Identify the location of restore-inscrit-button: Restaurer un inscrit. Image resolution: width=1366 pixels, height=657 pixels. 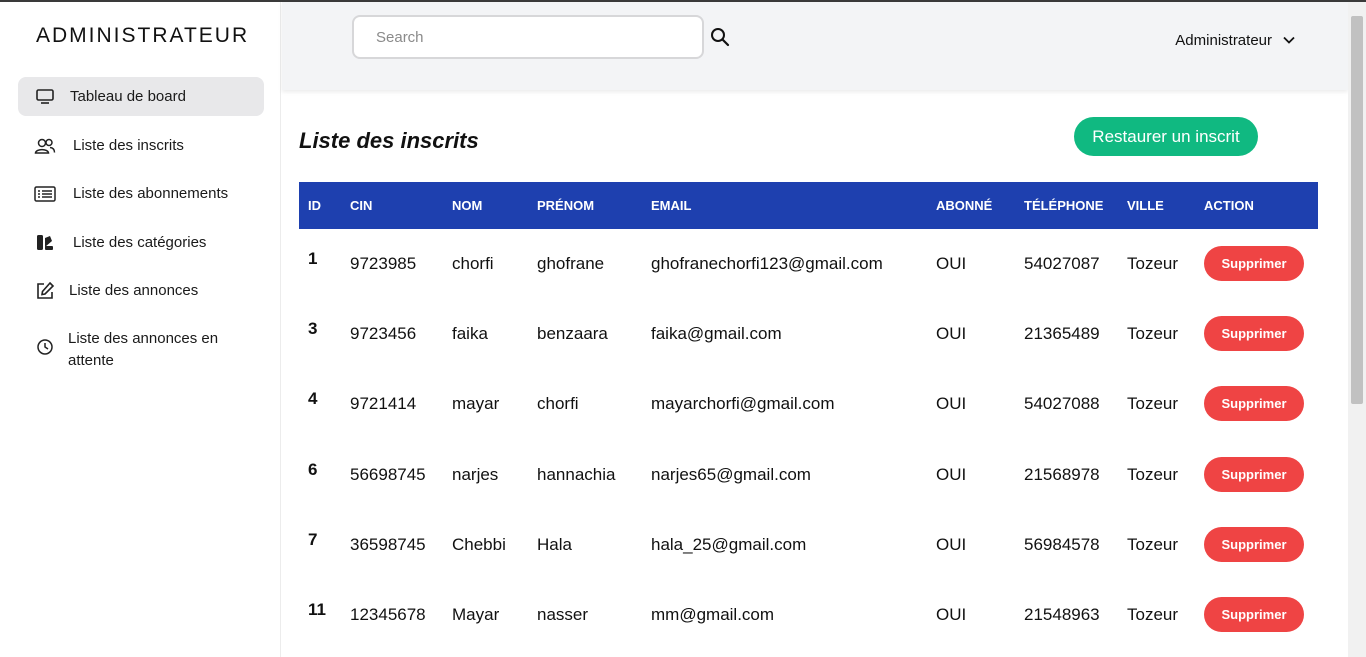
(1166, 136).